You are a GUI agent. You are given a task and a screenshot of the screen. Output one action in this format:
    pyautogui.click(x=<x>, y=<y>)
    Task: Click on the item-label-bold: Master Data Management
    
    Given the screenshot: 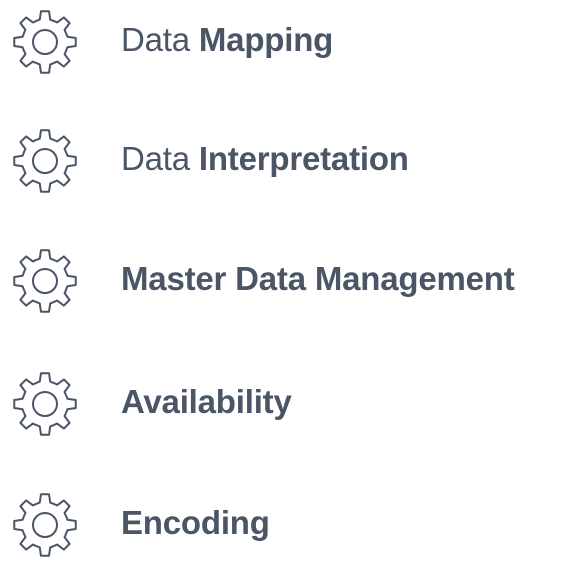 What is the action you would take?
    pyautogui.click(x=318, y=278)
    